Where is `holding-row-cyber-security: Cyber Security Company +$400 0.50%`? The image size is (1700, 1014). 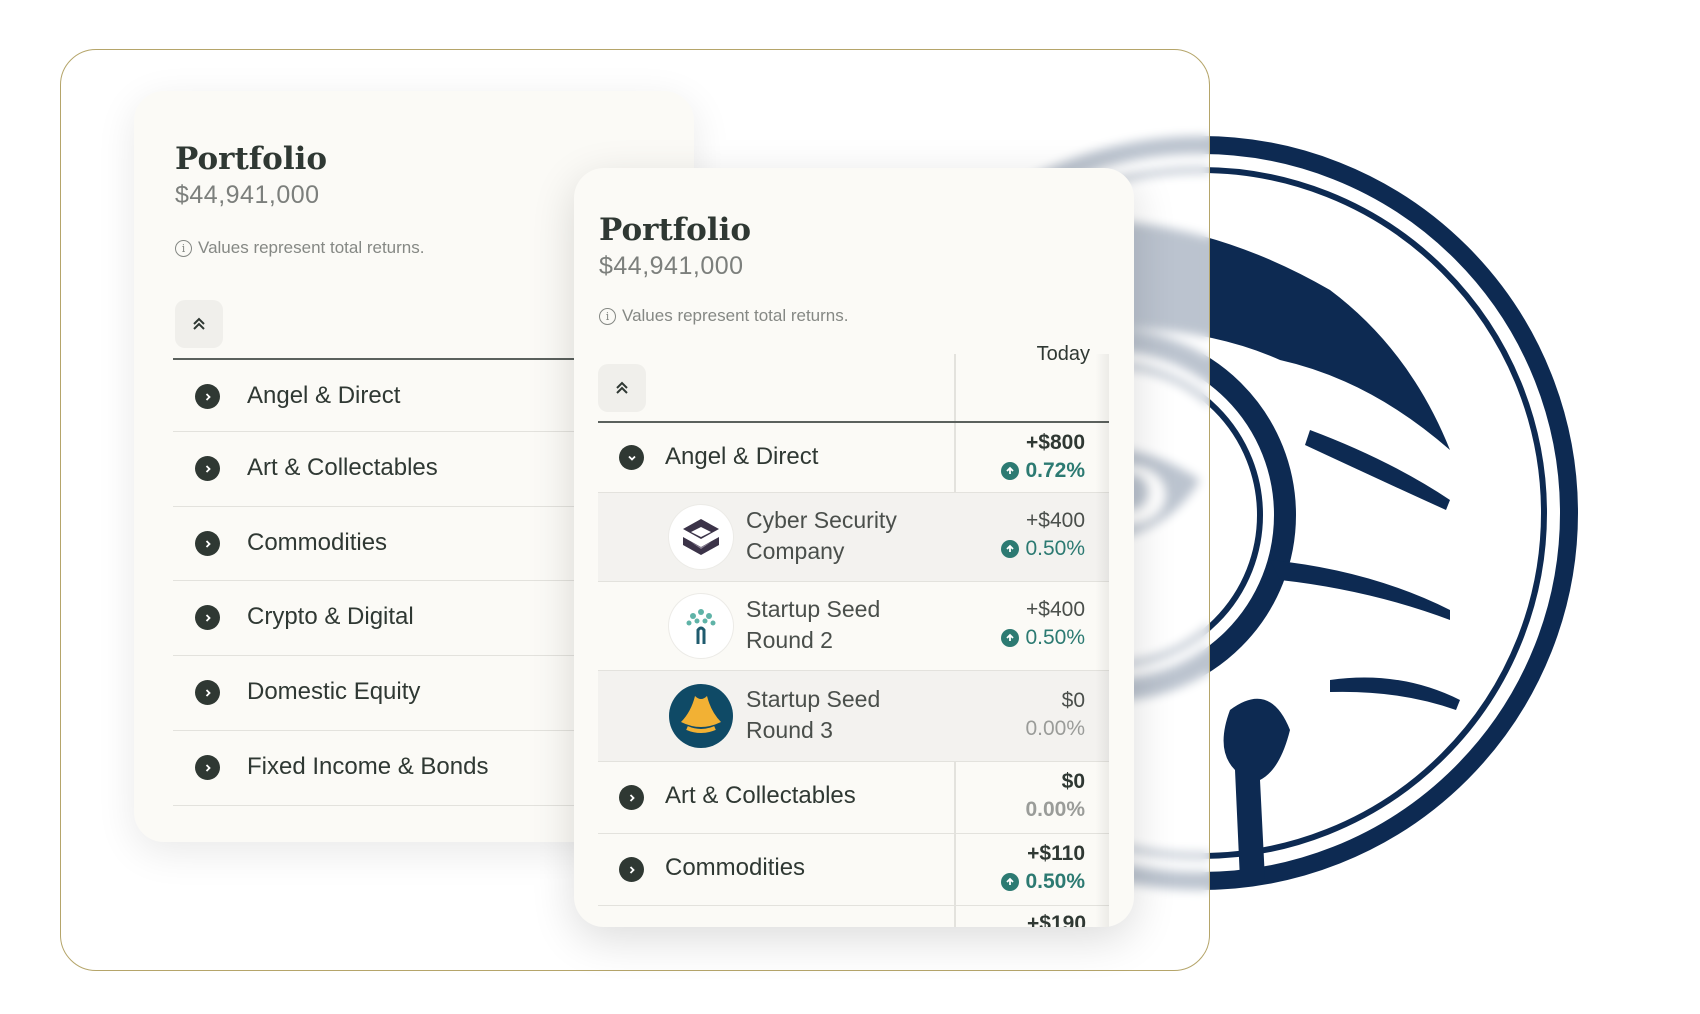 holding-row-cyber-security: Cyber Security Company +$400 0.50% is located at coordinates (853, 537).